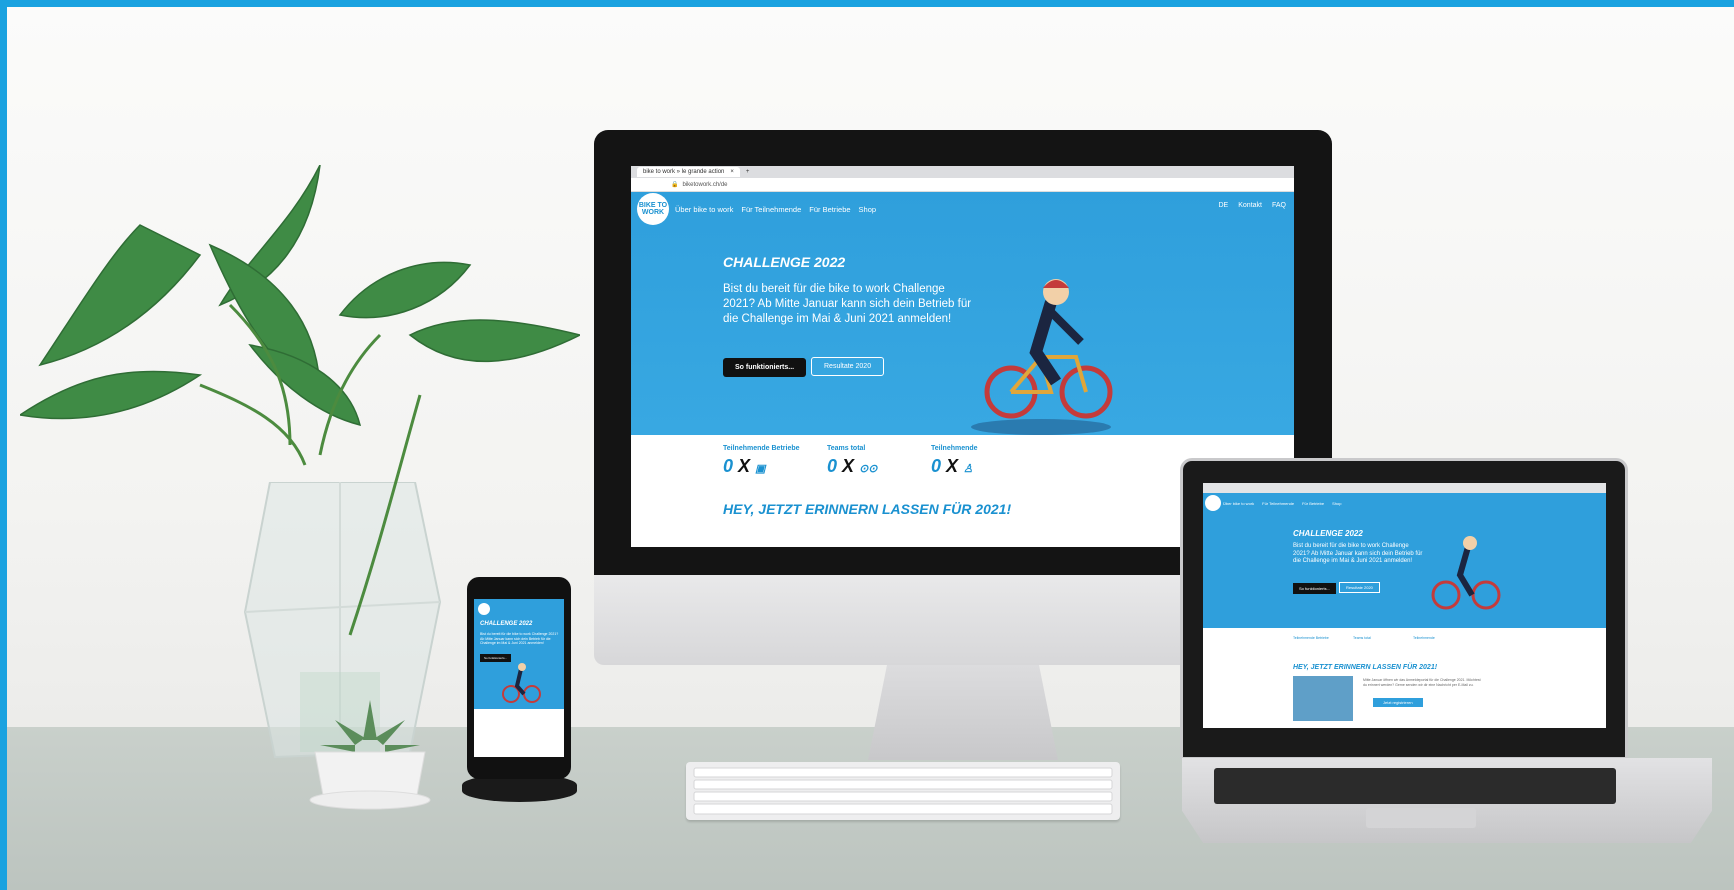  I want to click on stat-participants: Teilnehmende 0 X ♙, so click(954, 461).